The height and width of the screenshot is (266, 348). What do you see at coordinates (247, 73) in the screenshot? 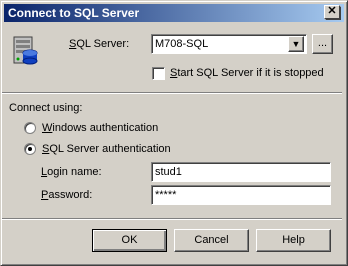
I see `start-if-stopped-label: Start SQL Server if it is stopped` at bounding box center [247, 73].